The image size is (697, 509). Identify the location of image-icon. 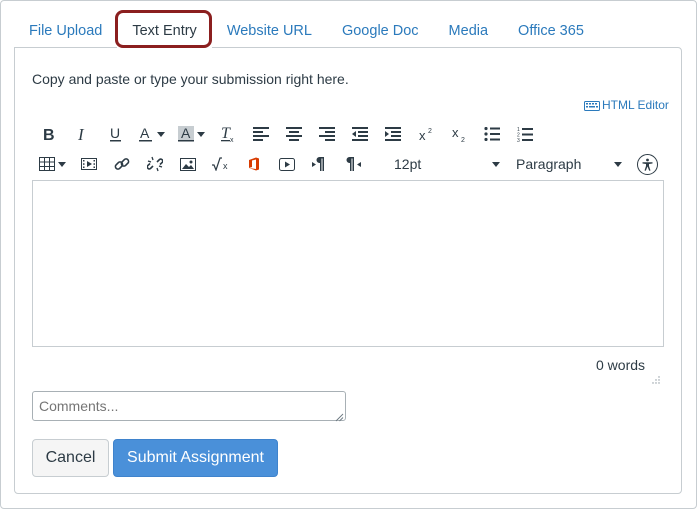
(187, 164).